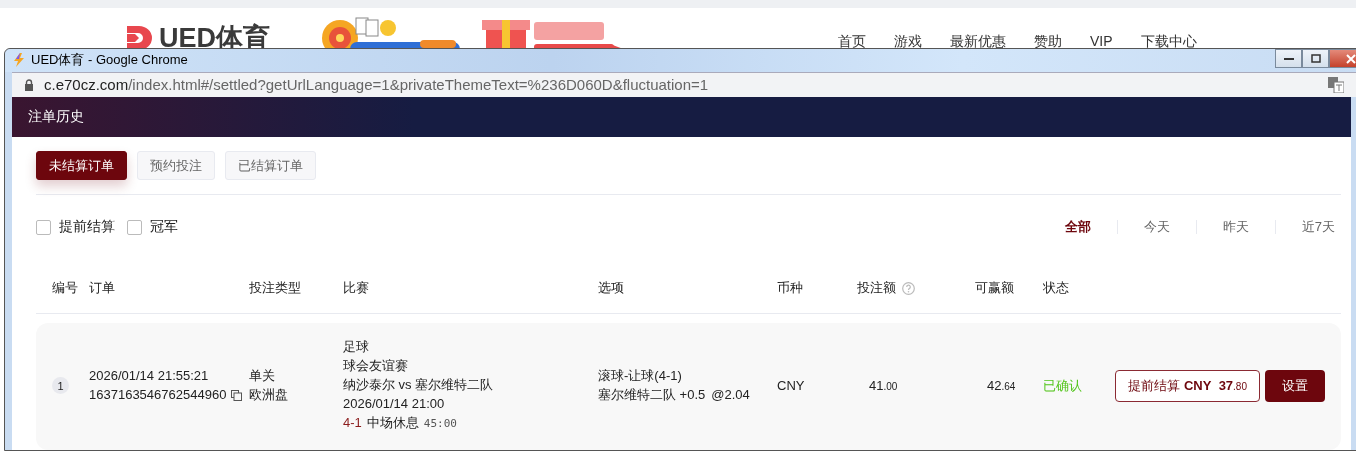 This screenshot has width=1356, height=451. What do you see at coordinates (237, 395) in the screenshot?
I see `copy-icon` at bounding box center [237, 395].